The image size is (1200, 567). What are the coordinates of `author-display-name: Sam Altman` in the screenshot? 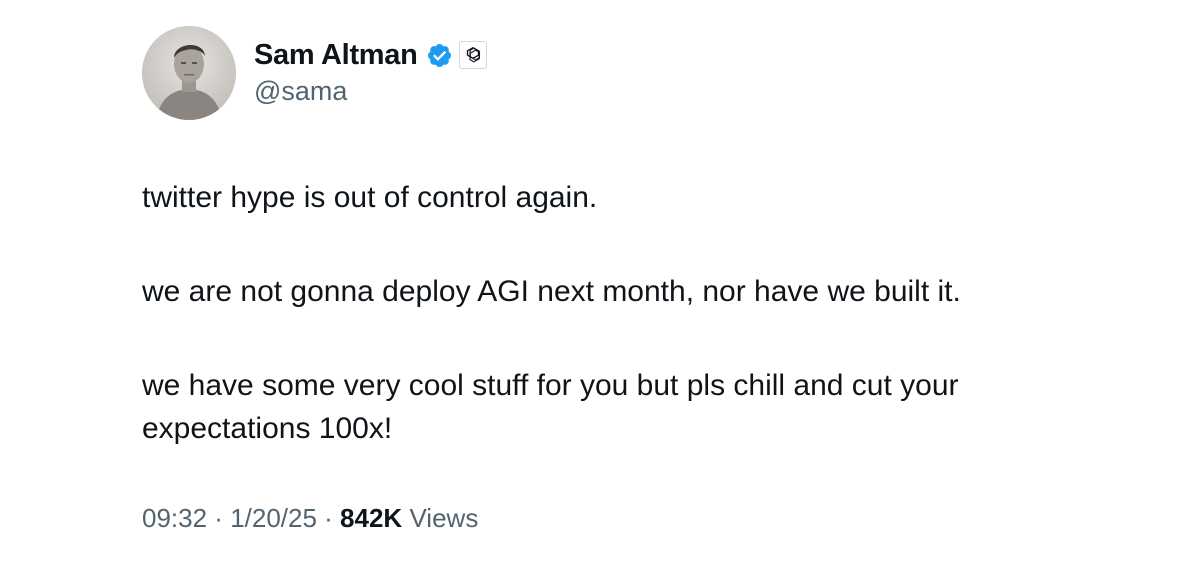 It's located at (336, 55).